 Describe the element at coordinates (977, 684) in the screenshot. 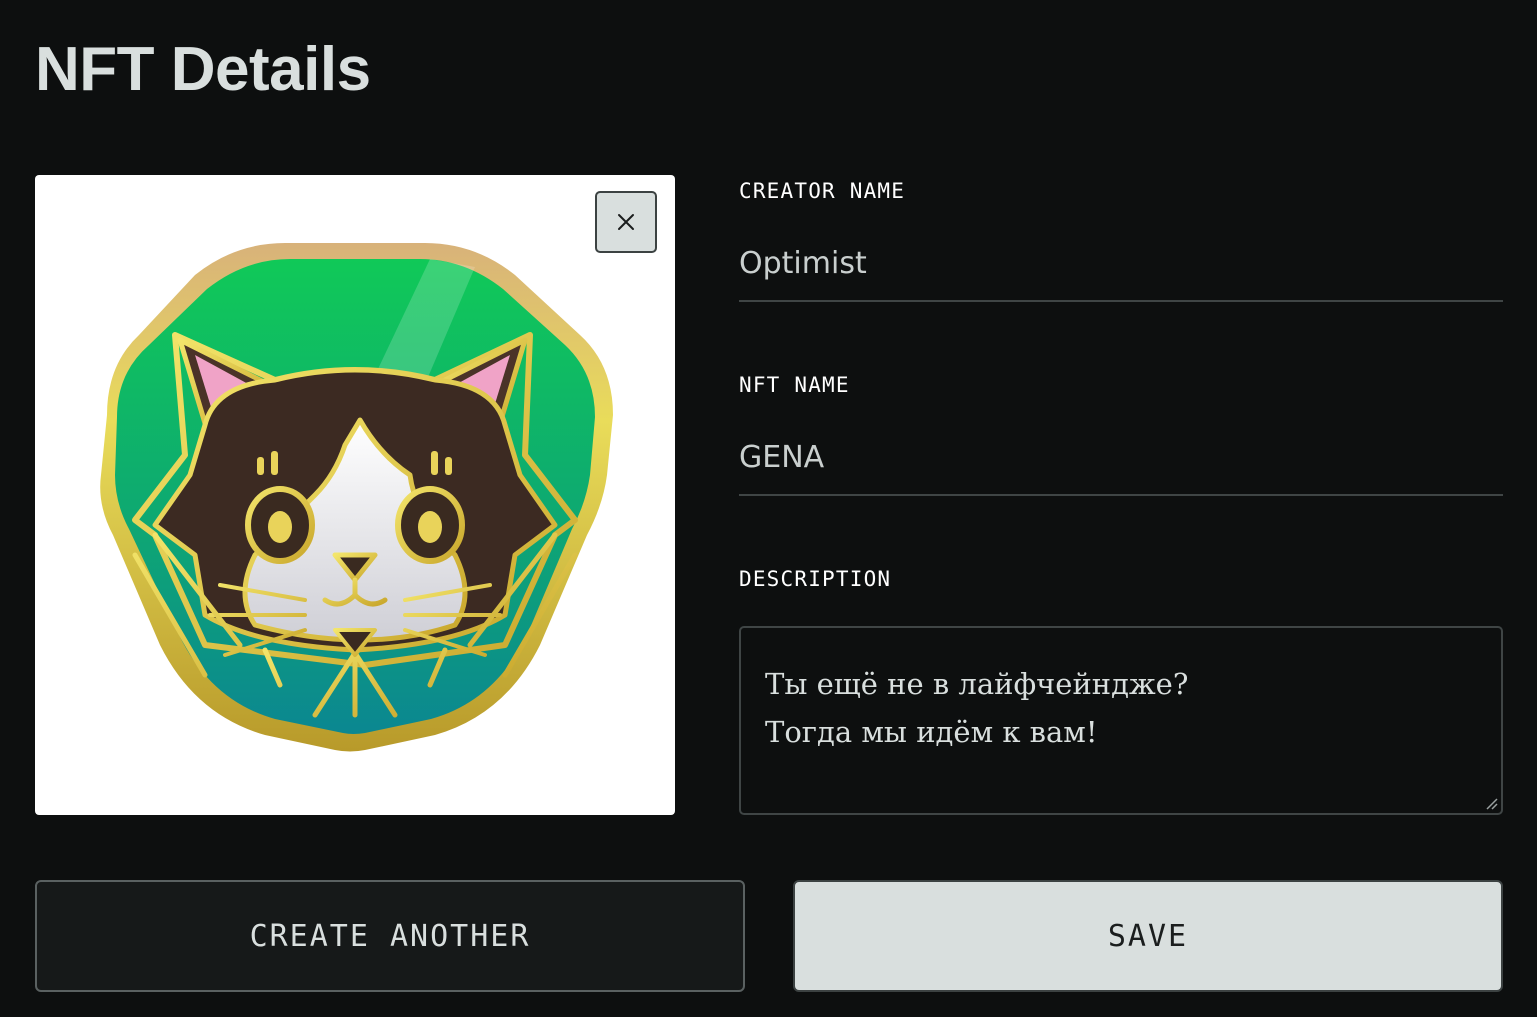

I see `description-line: Ты ещё не в лайфчейндже?` at that location.